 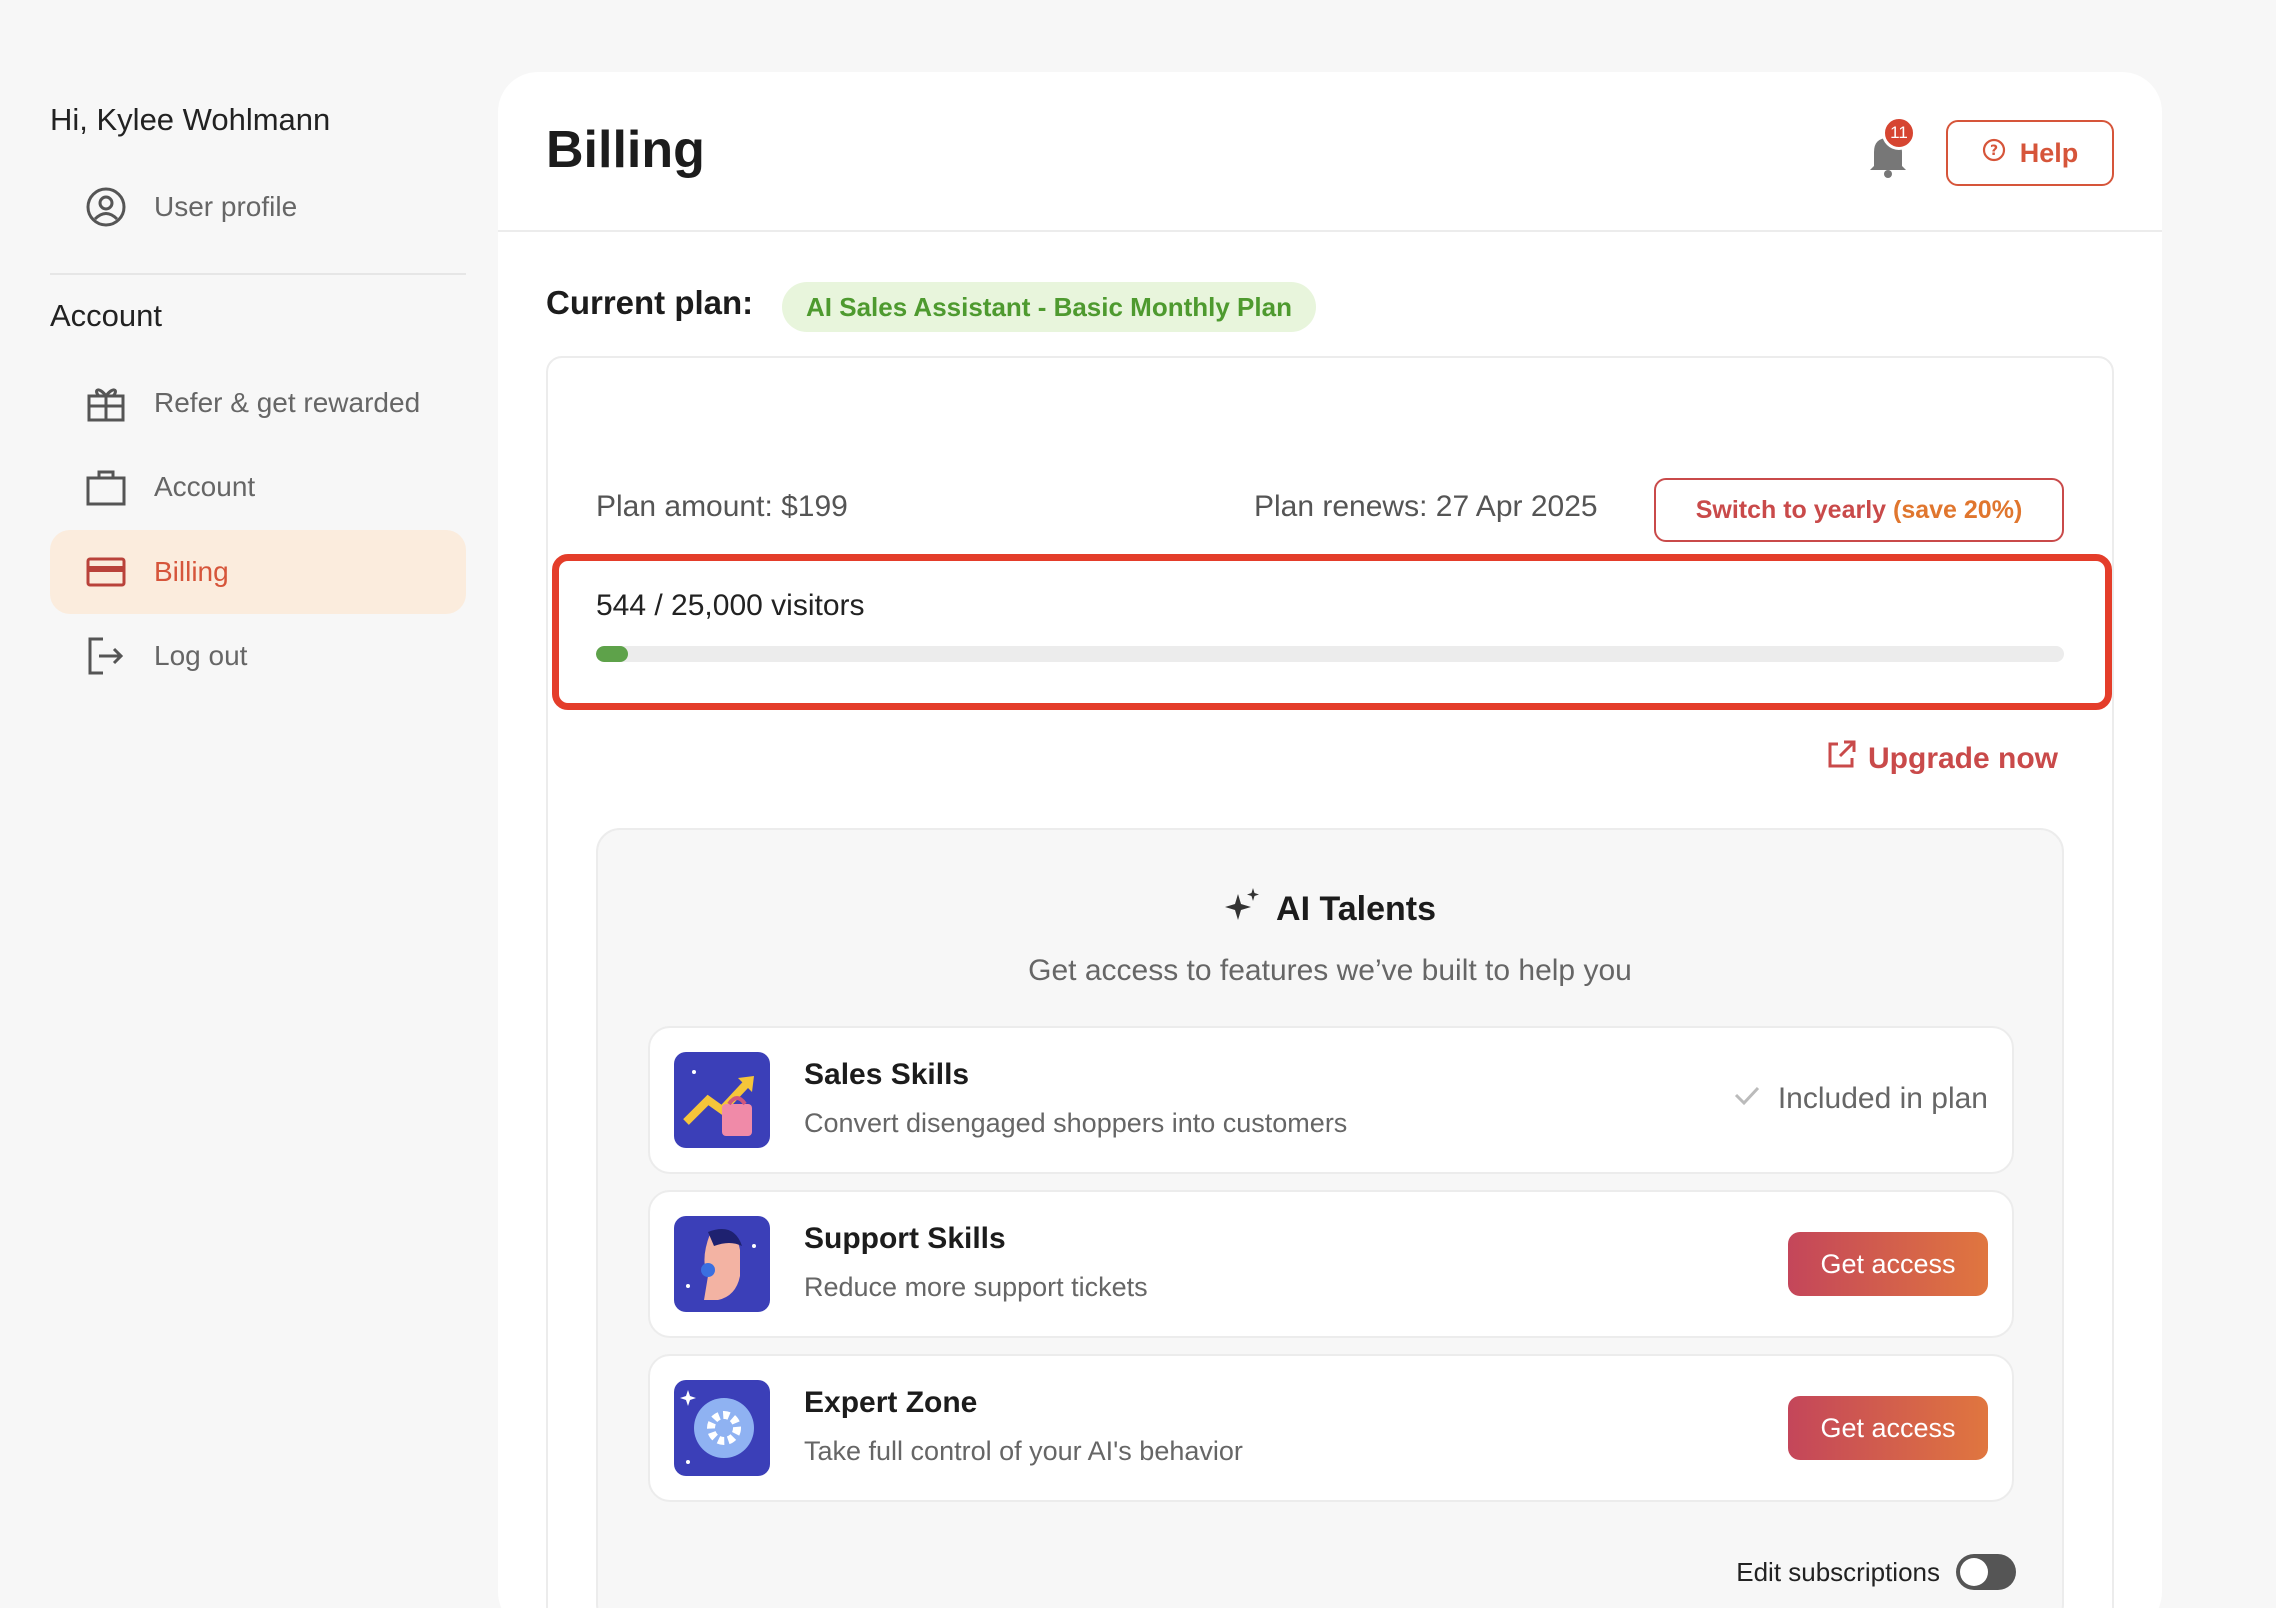 What do you see at coordinates (1426, 506) in the screenshot?
I see `plan-renewal-date: Plan renews: 27 Apr 2025` at bounding box center [1426, 506].